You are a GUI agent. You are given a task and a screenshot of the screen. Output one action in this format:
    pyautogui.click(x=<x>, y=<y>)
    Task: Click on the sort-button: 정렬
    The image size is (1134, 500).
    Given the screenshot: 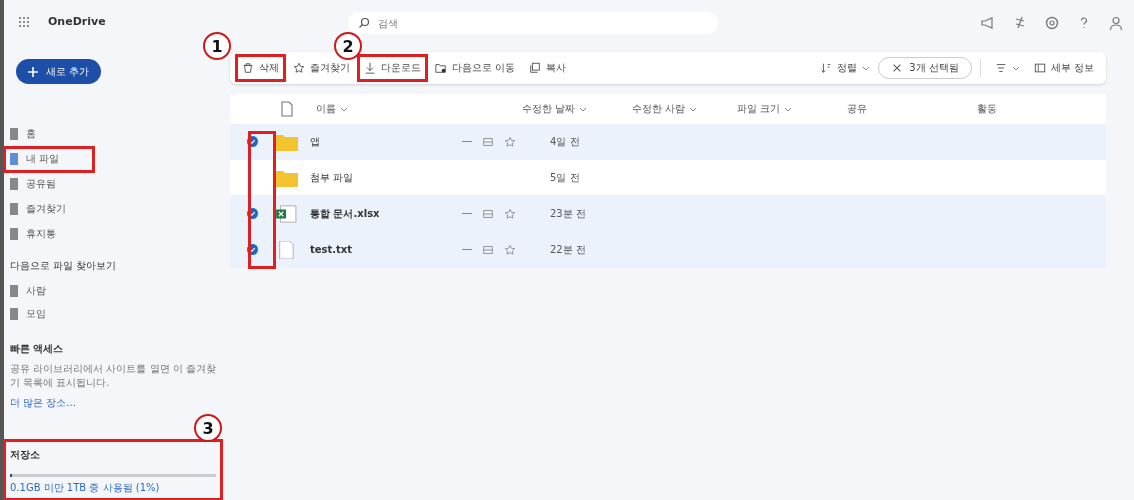 What is the action you would take?
    pyautogui.click(x=845, y=68)
    